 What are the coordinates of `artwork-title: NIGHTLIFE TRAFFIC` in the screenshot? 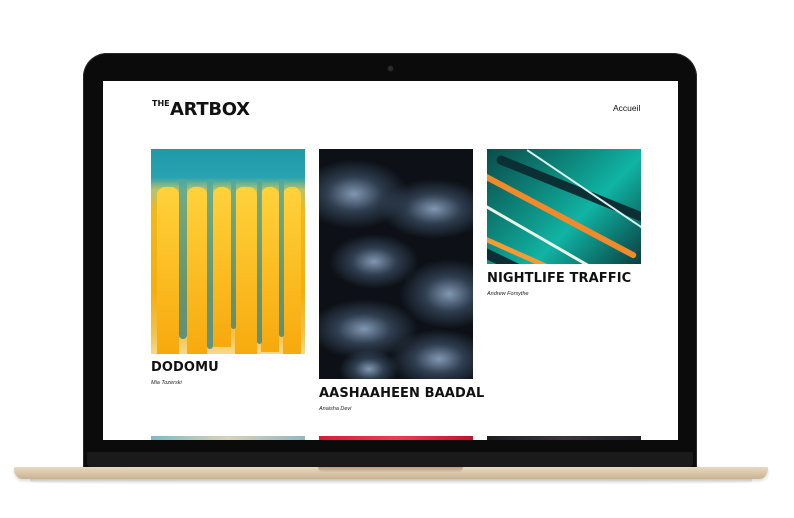 It's located at (559, 278).